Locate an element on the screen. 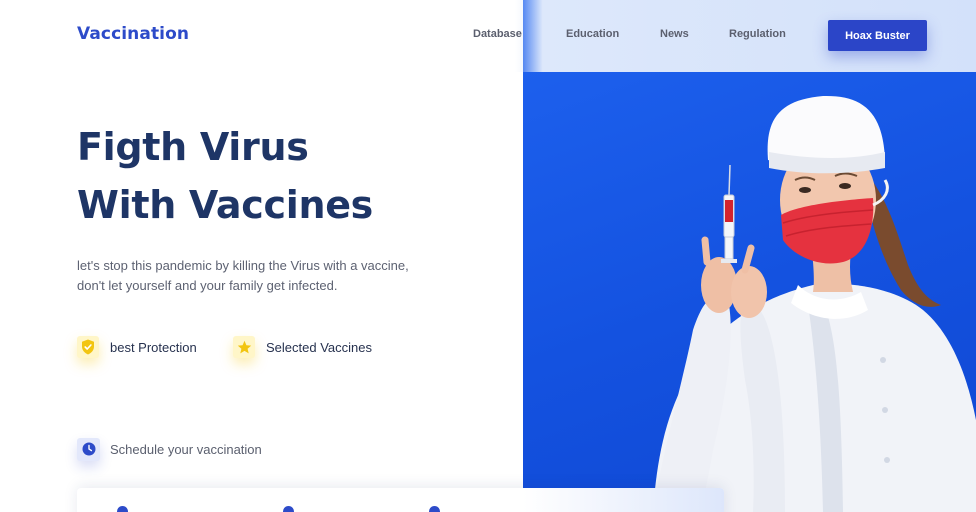  search-field-location is located at coordinates (122, 508).